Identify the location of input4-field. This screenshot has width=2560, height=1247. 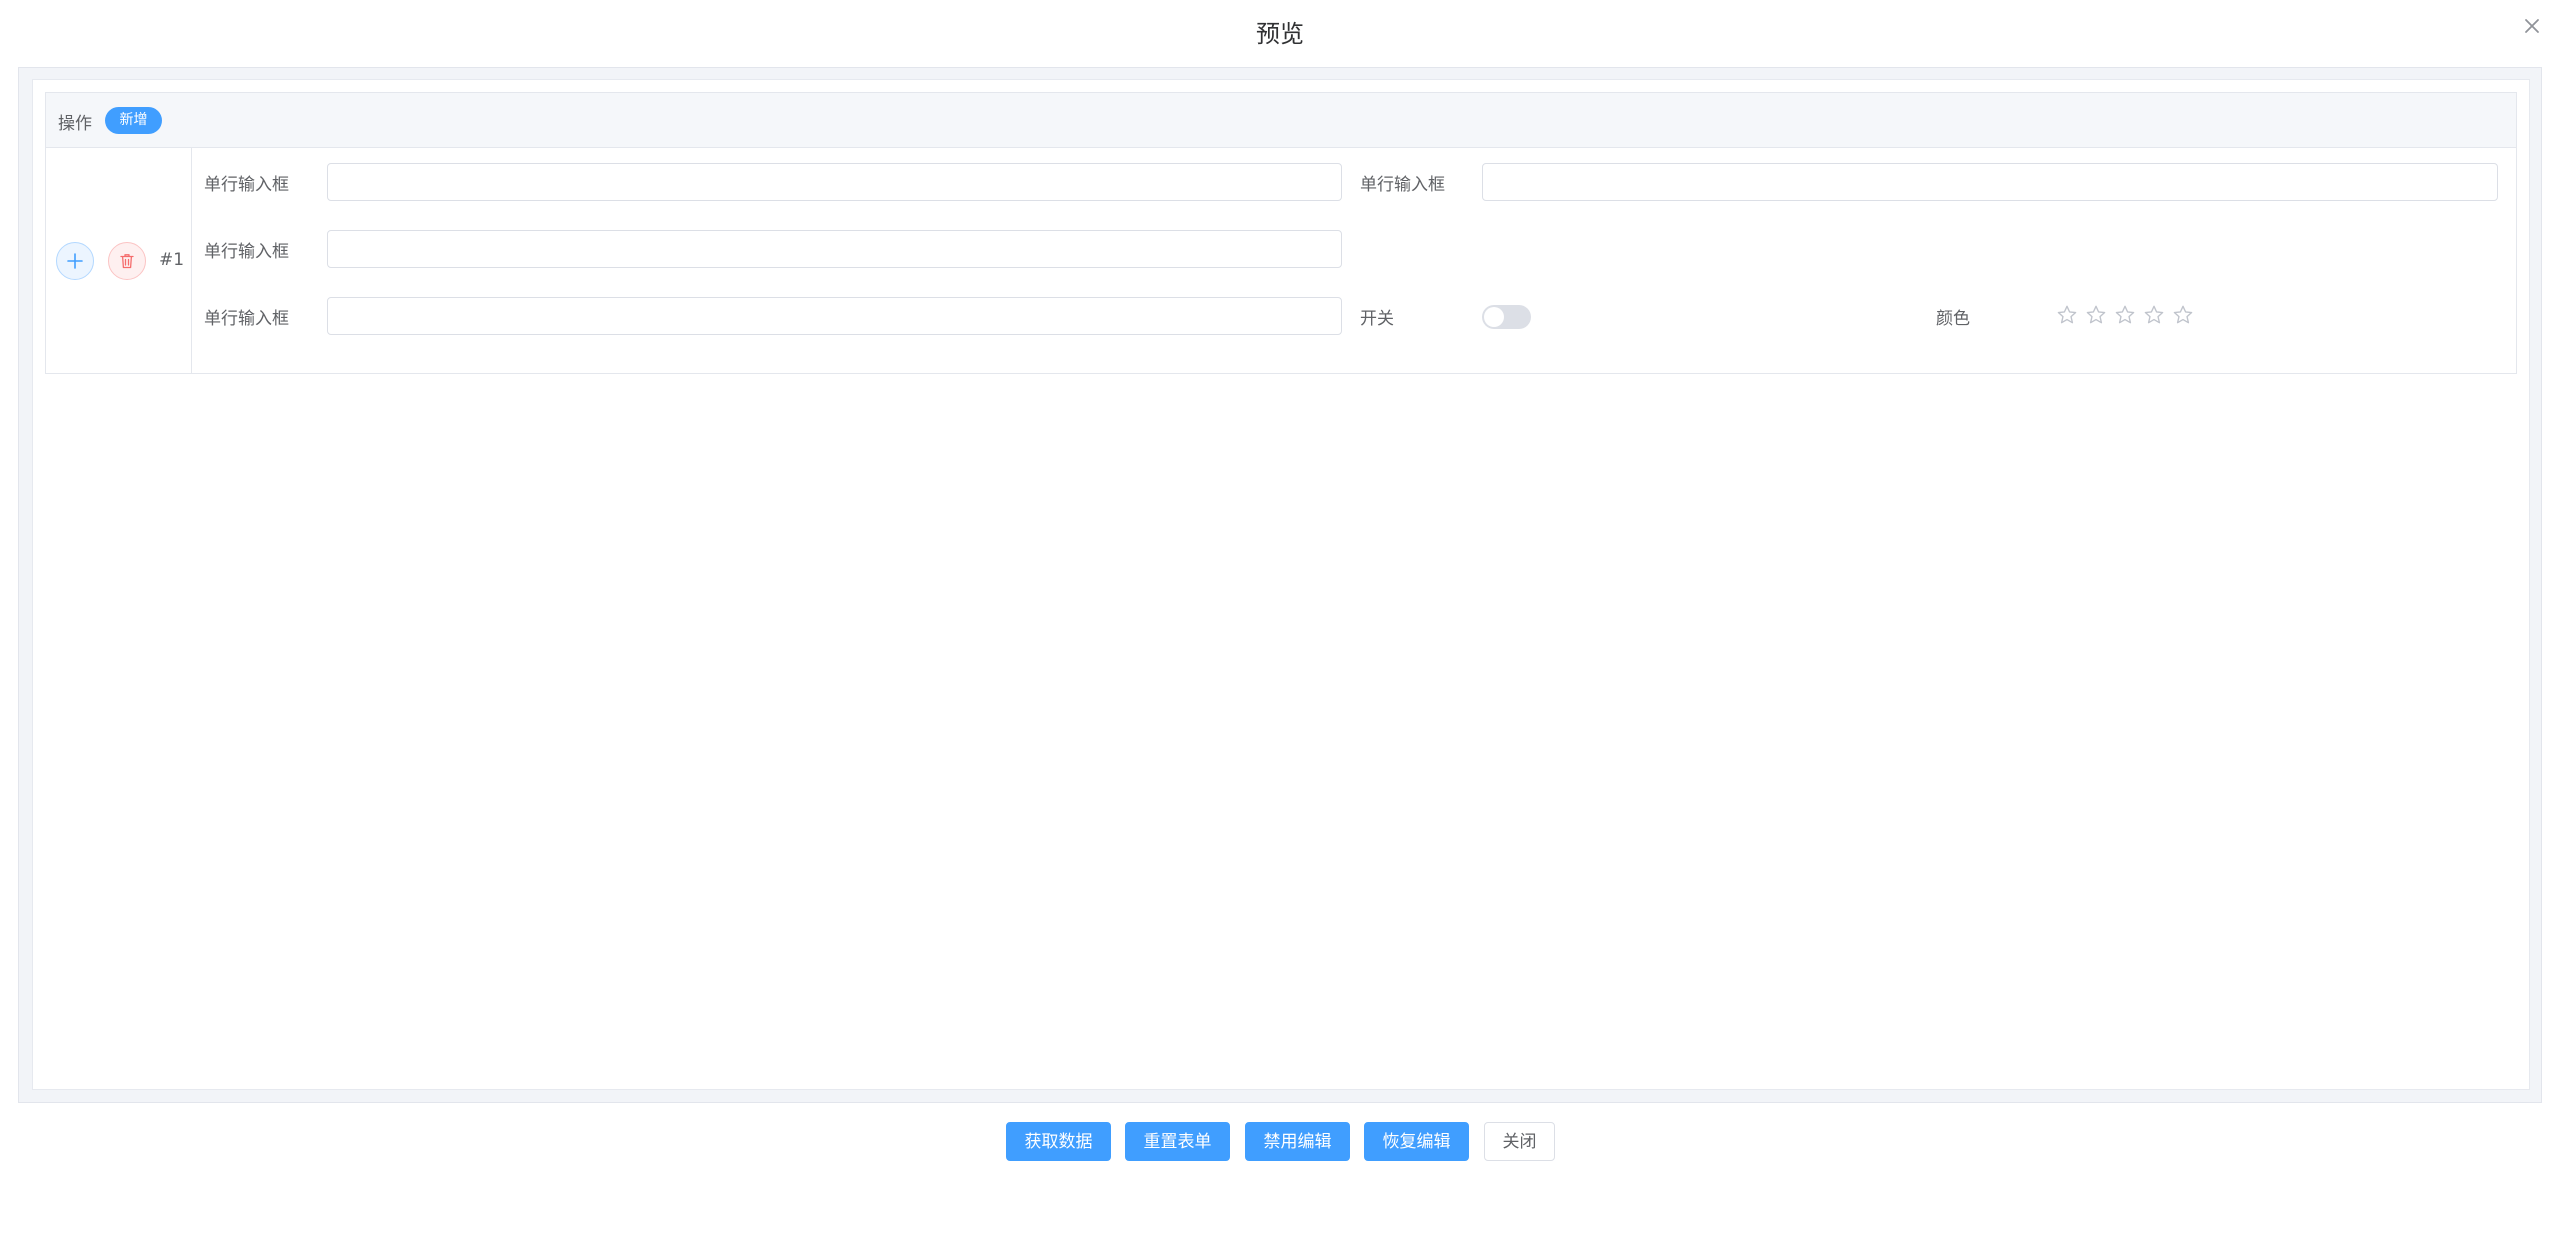
(834, 316).